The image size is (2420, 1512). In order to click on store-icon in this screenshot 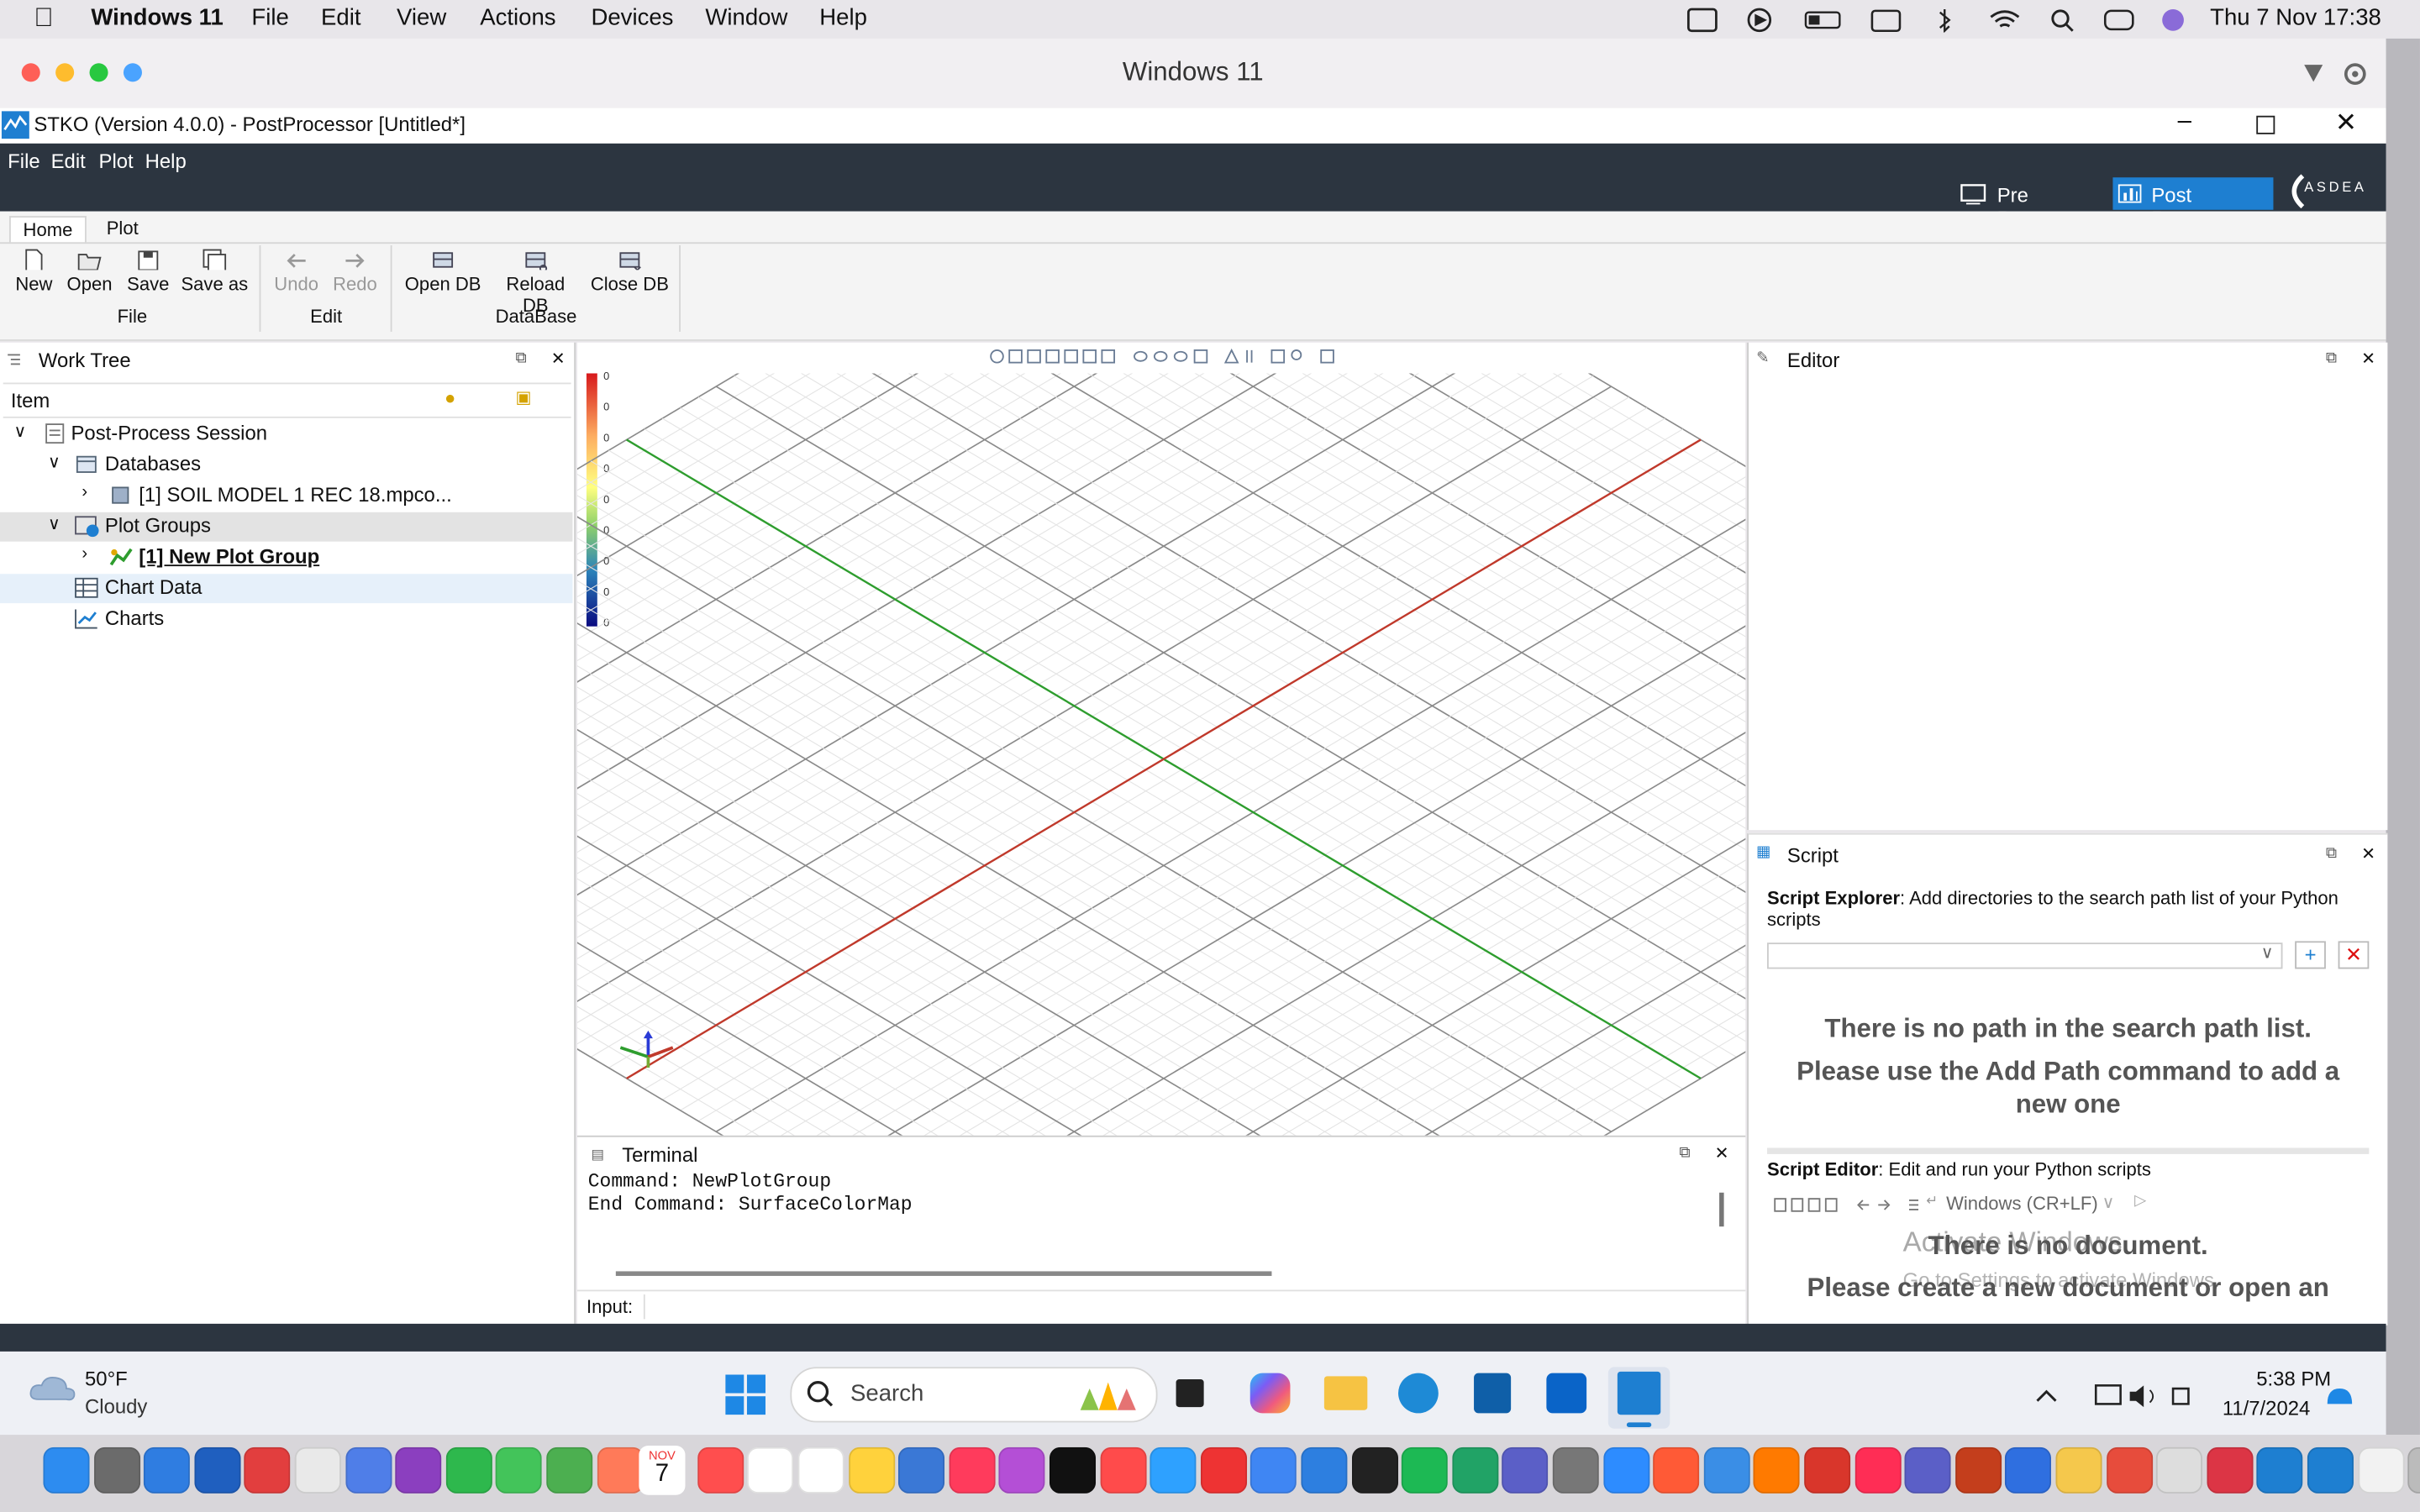, I will do `click(1493, 1393)`.